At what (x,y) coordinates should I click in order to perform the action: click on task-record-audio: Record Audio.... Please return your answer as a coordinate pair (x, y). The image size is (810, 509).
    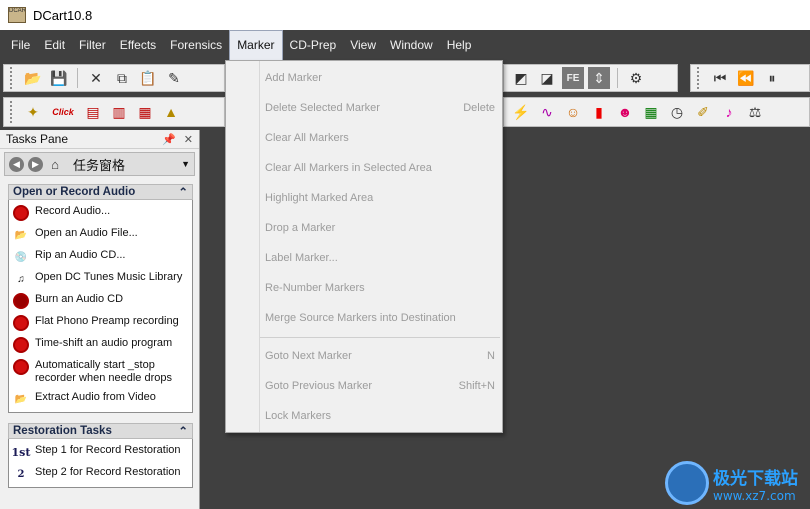
    Looking at the image, I should click on (102, 213).